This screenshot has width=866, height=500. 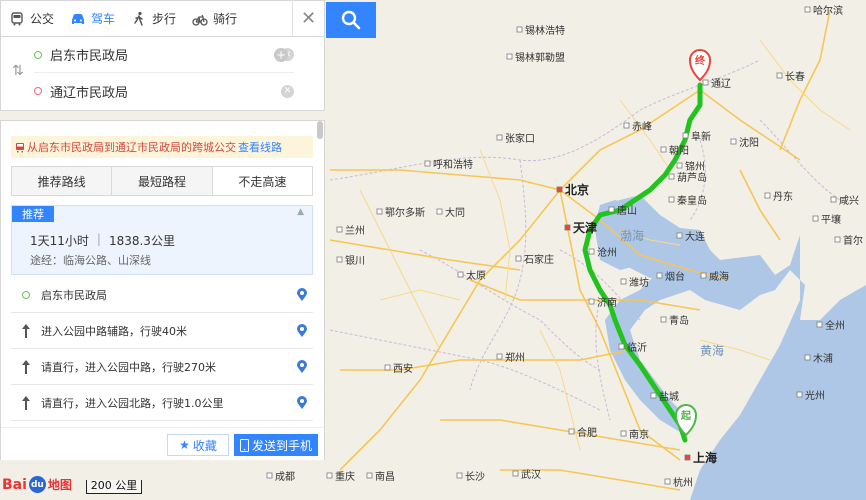 What do you see at coordinates (355, 260) in the screenshot?
I see `city-label: 银川` at bounding box center [355, 260].